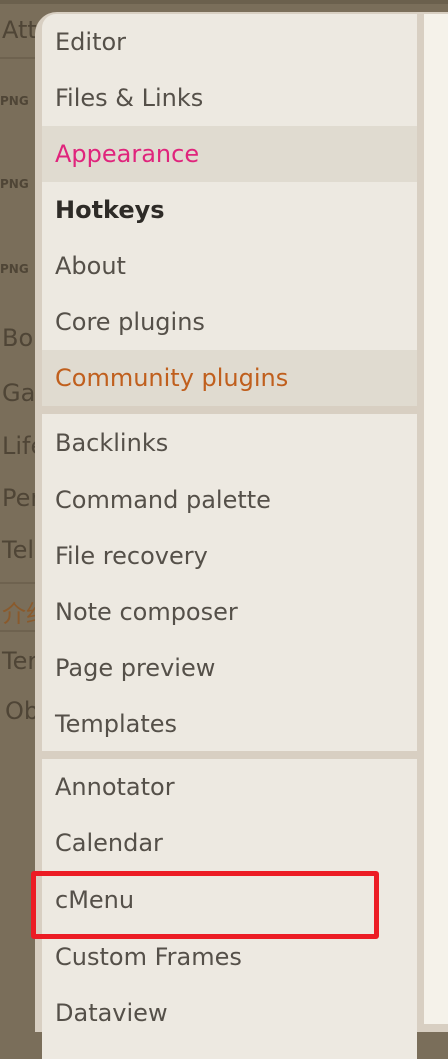 The image size is (448, 1059). I want to click on bg-text: Tel, so click(18, 550).